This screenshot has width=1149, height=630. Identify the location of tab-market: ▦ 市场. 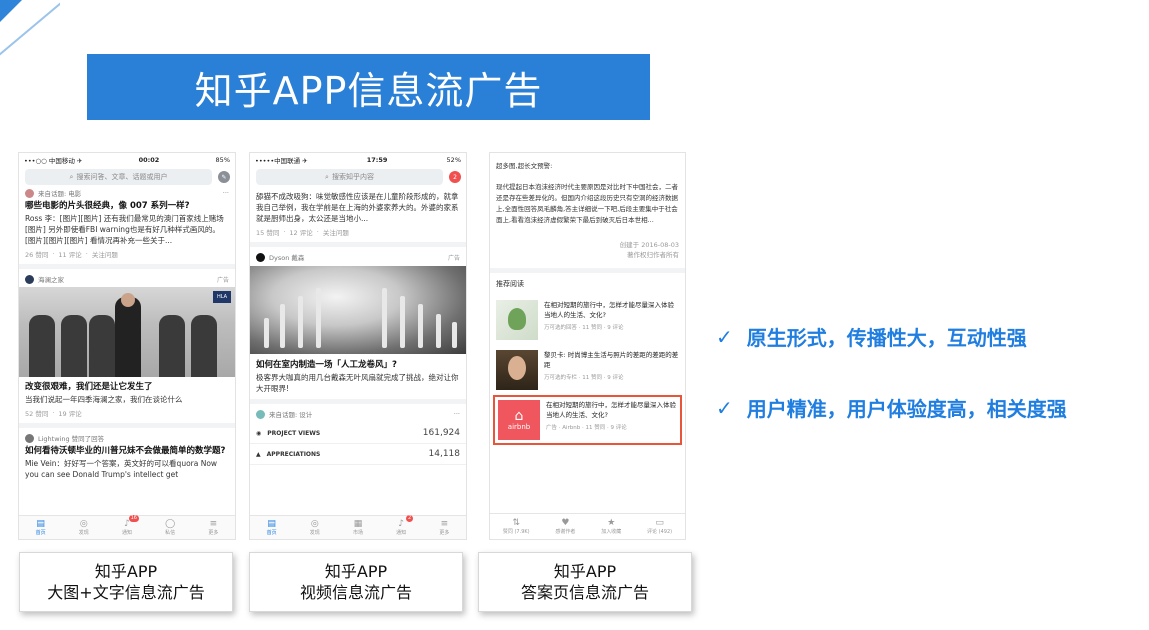
(358, 527).